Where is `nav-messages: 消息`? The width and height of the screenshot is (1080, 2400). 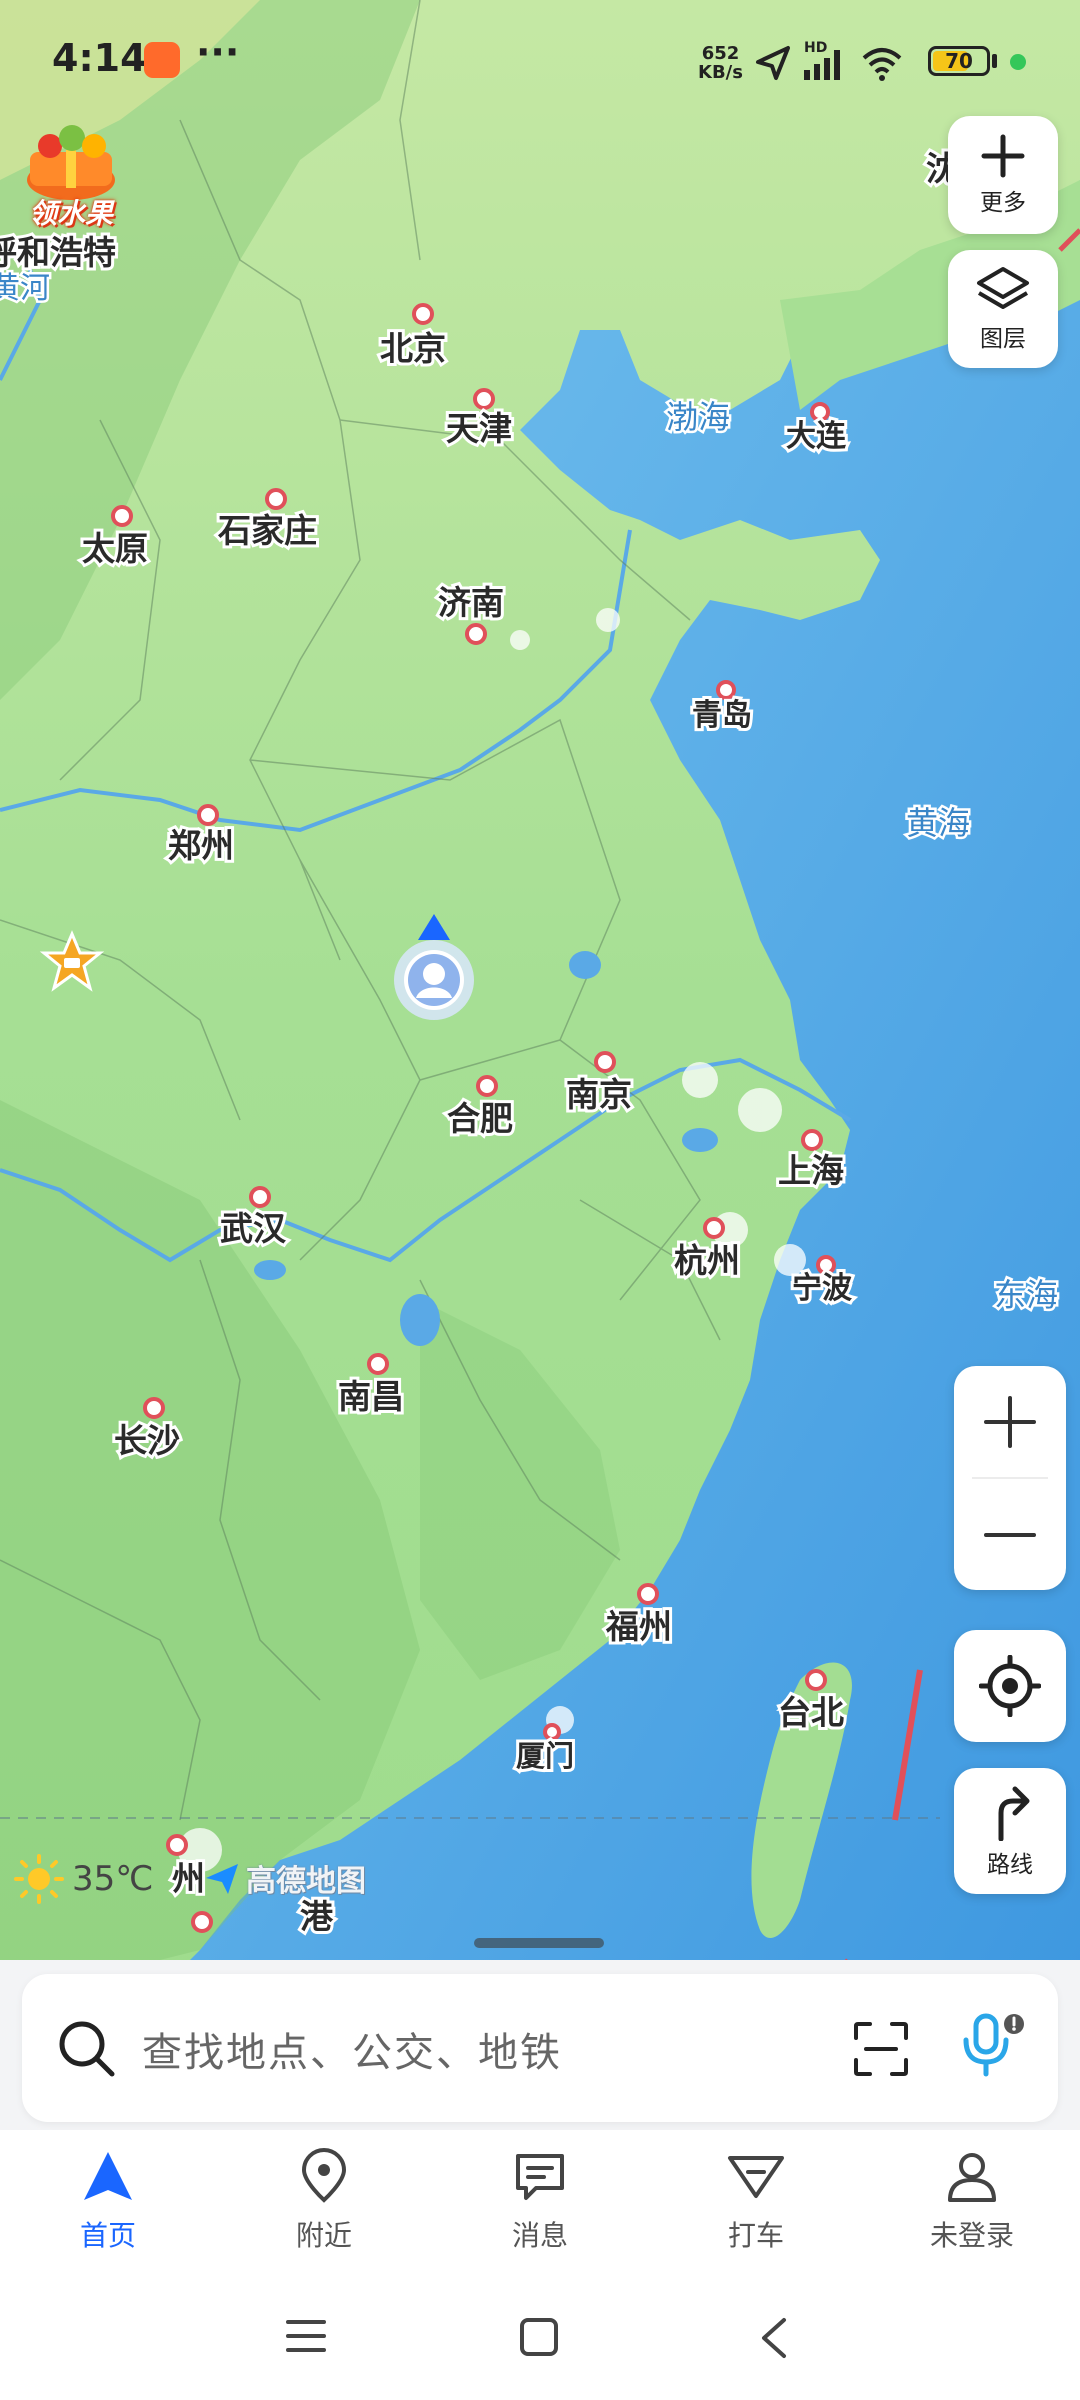
nav-messages: 消息 is located at coordinates (540, 2200).